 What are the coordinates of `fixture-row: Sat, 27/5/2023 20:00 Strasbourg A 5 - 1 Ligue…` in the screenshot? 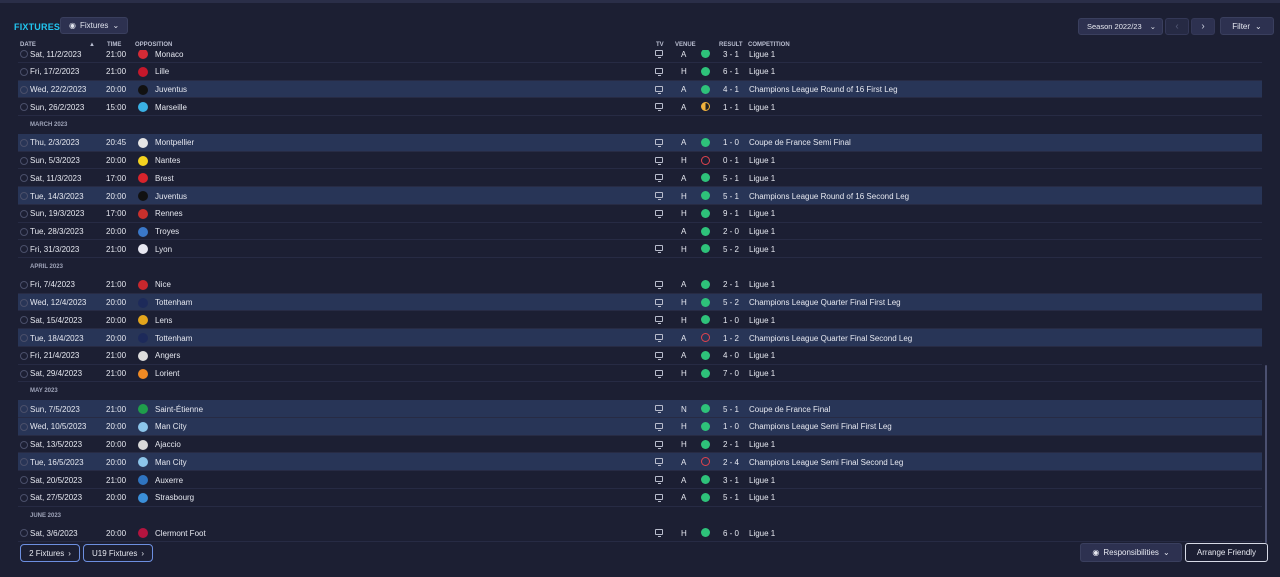 It's located at (640, 498).